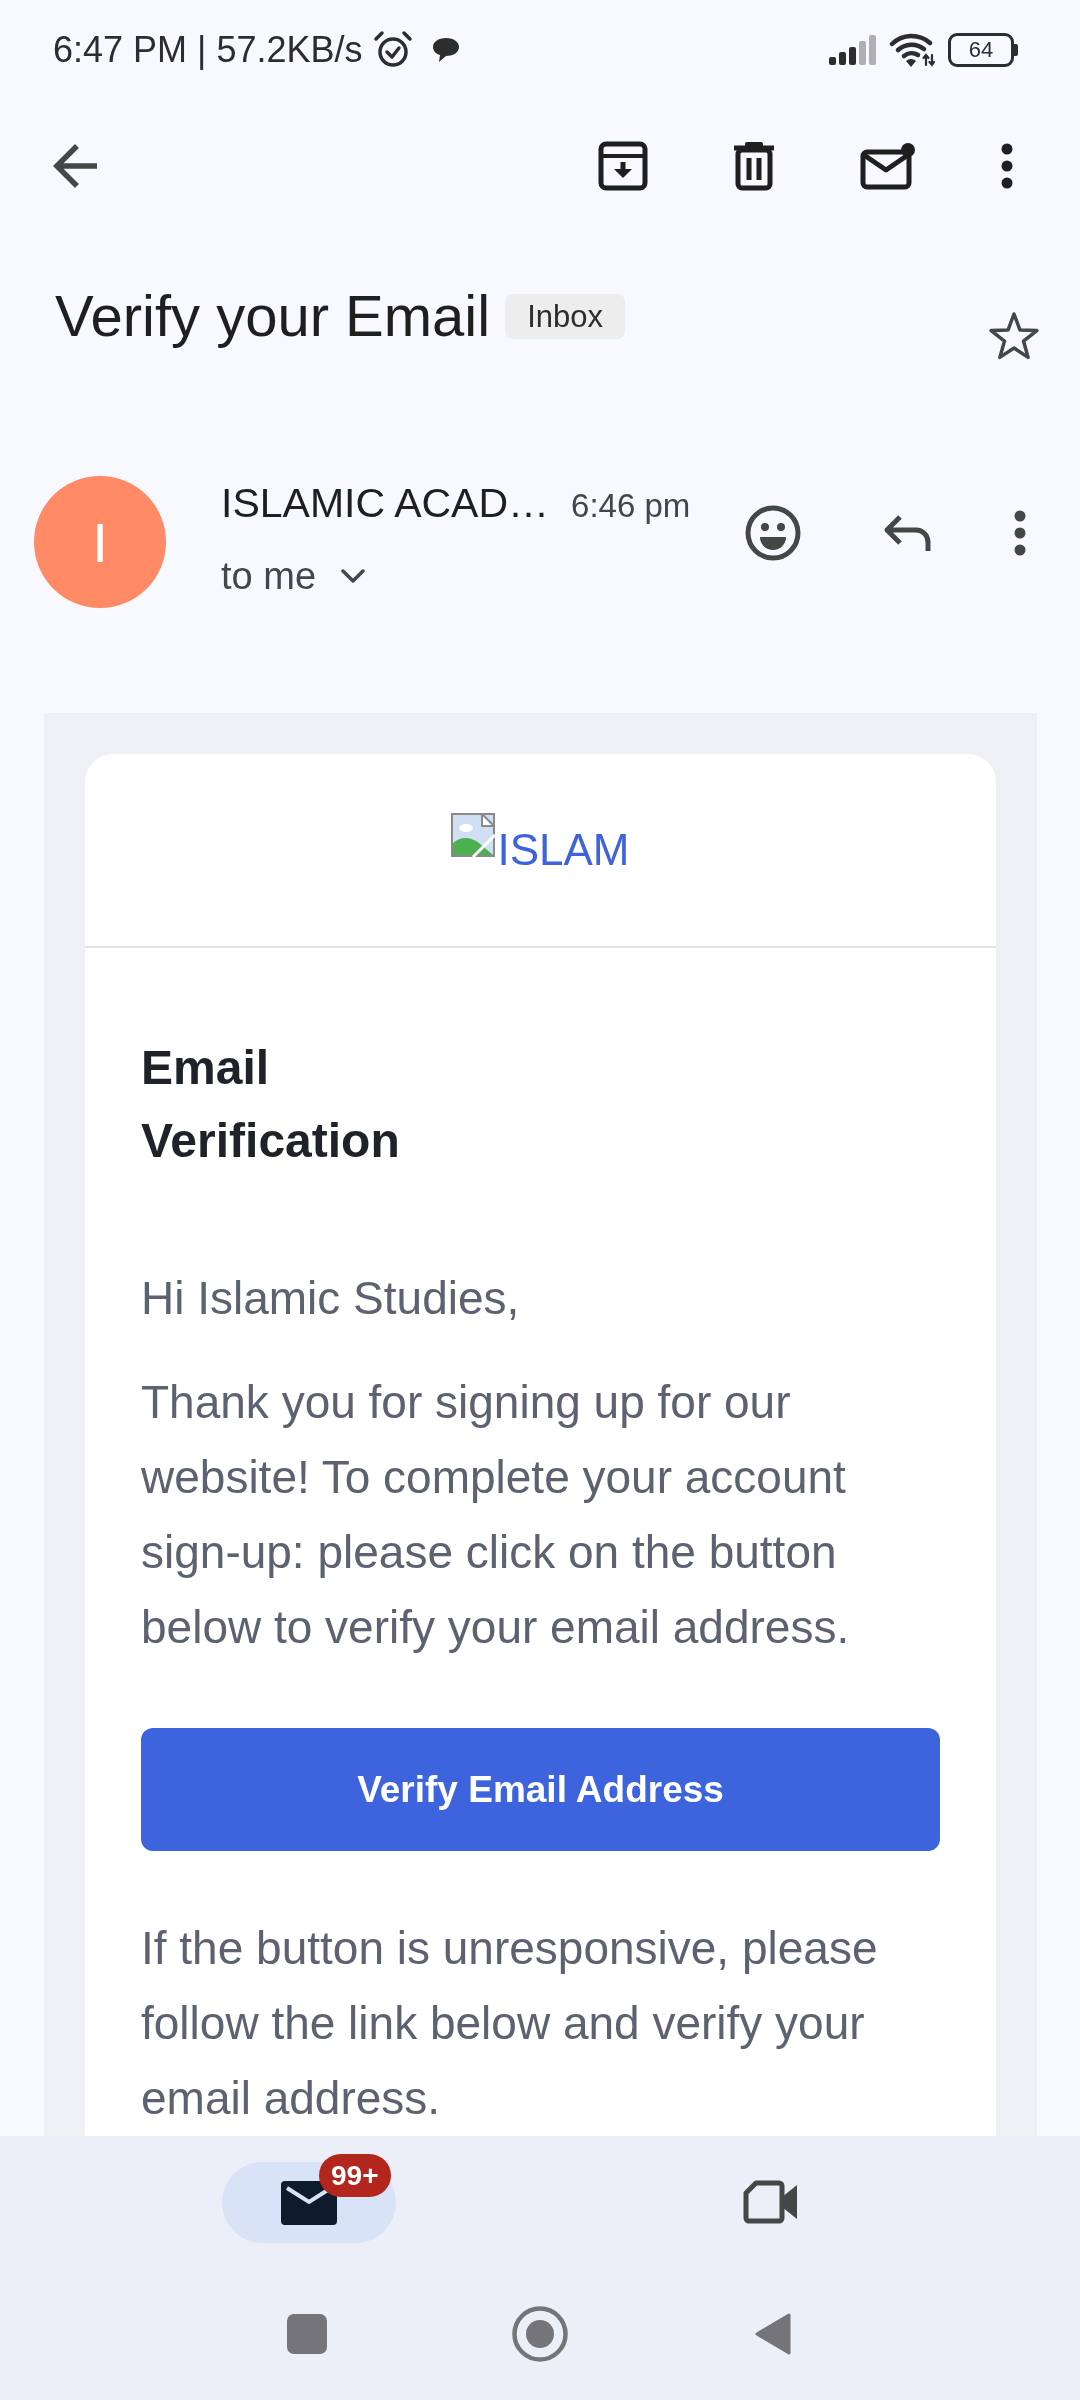 This screenshot has height=2400, width=1080. What do you see at coordinates (496, 1515) in the screenshot?
I see `intro-paragraph: Thank you for signing up for our website! To complete your account sign-up: please click on the button below to verify your email address.` at bounding box center [496, 1515].